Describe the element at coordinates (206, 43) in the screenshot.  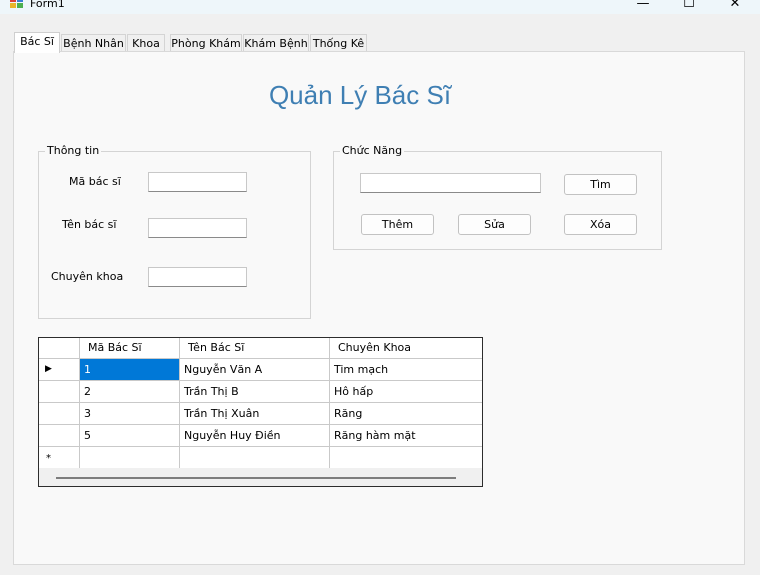
I see `tab-phong-kham: Phòng Khám` at that location.